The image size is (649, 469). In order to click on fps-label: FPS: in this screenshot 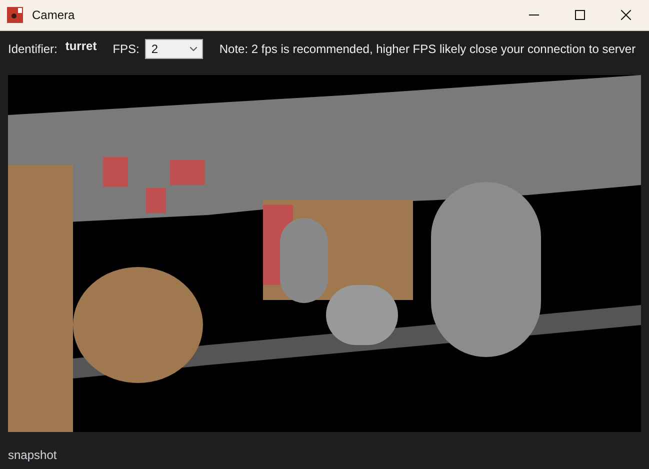, I will do `click(126, 49)`.